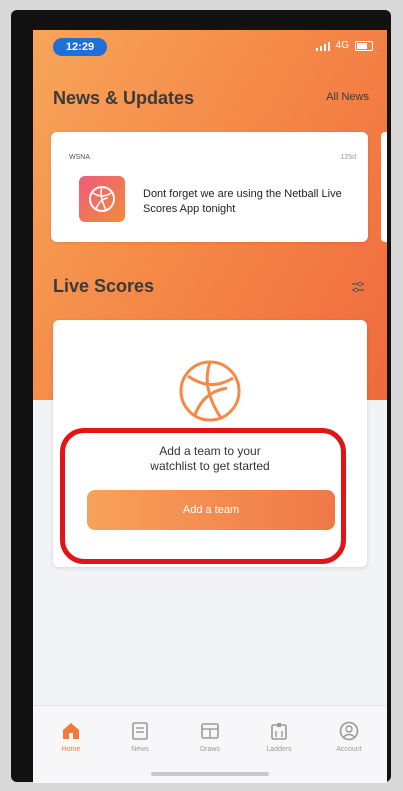  Describe the element at coordinates (348, 157) in the screenshot. I see `news-age: 125d` at that location.